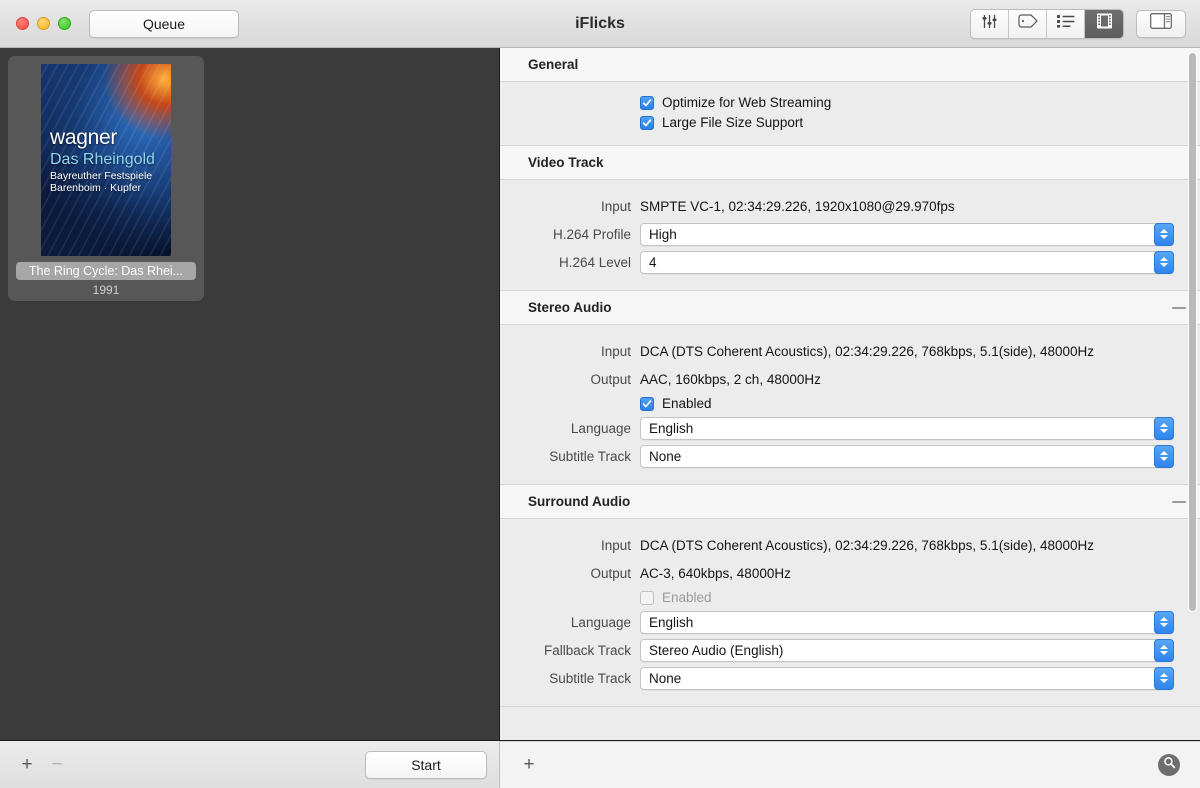 Image resolution: width=1200 pixels, height=788 pixels. I want to click on row-h264-profile: H.264 Profile High, so click(837, 234).